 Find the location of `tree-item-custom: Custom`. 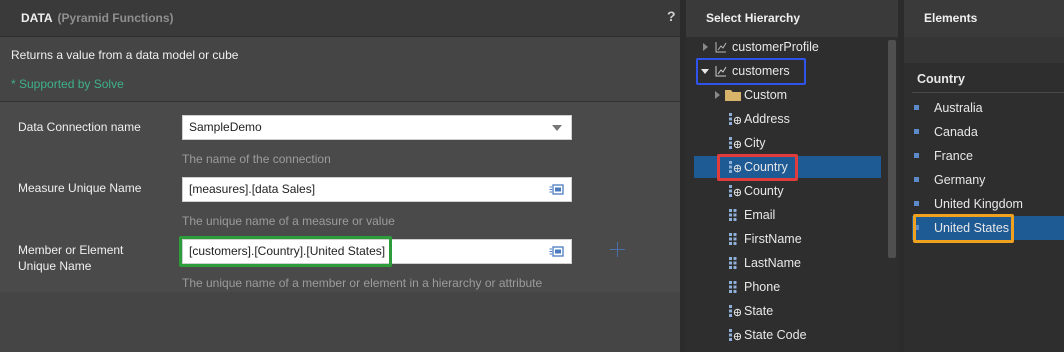

tree-item-custom: Custom is located at coordinates (786, 95).